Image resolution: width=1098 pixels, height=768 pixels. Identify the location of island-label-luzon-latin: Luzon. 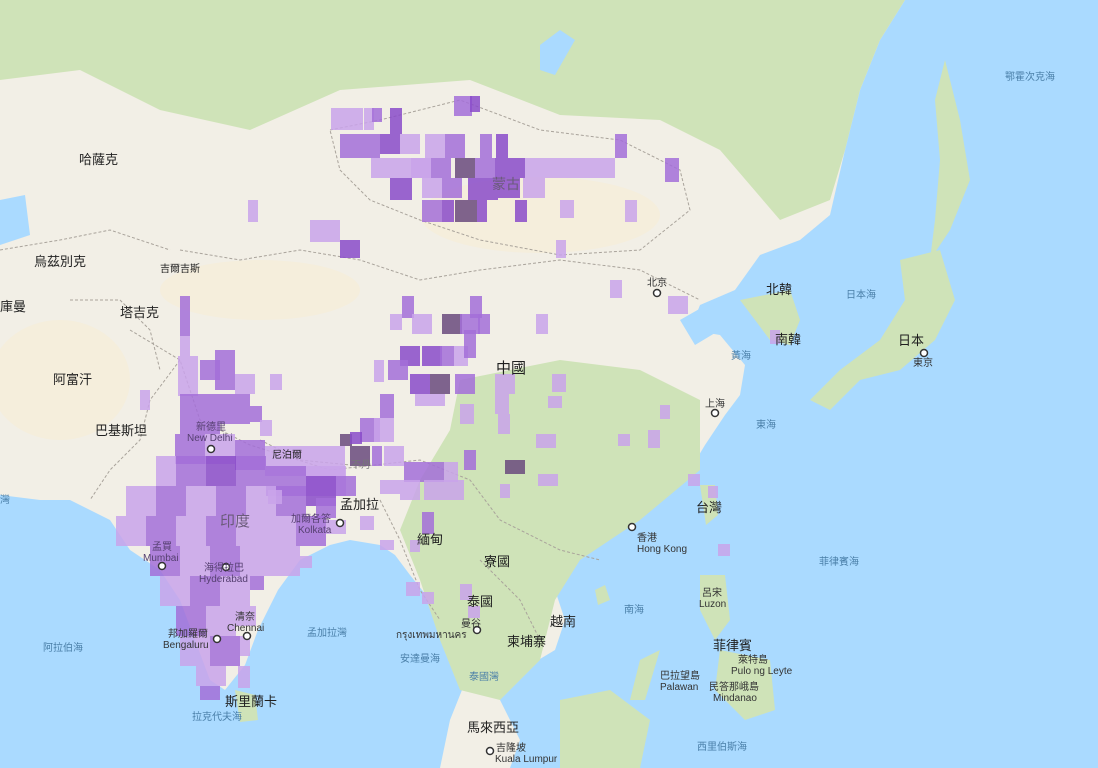
(712, 604).